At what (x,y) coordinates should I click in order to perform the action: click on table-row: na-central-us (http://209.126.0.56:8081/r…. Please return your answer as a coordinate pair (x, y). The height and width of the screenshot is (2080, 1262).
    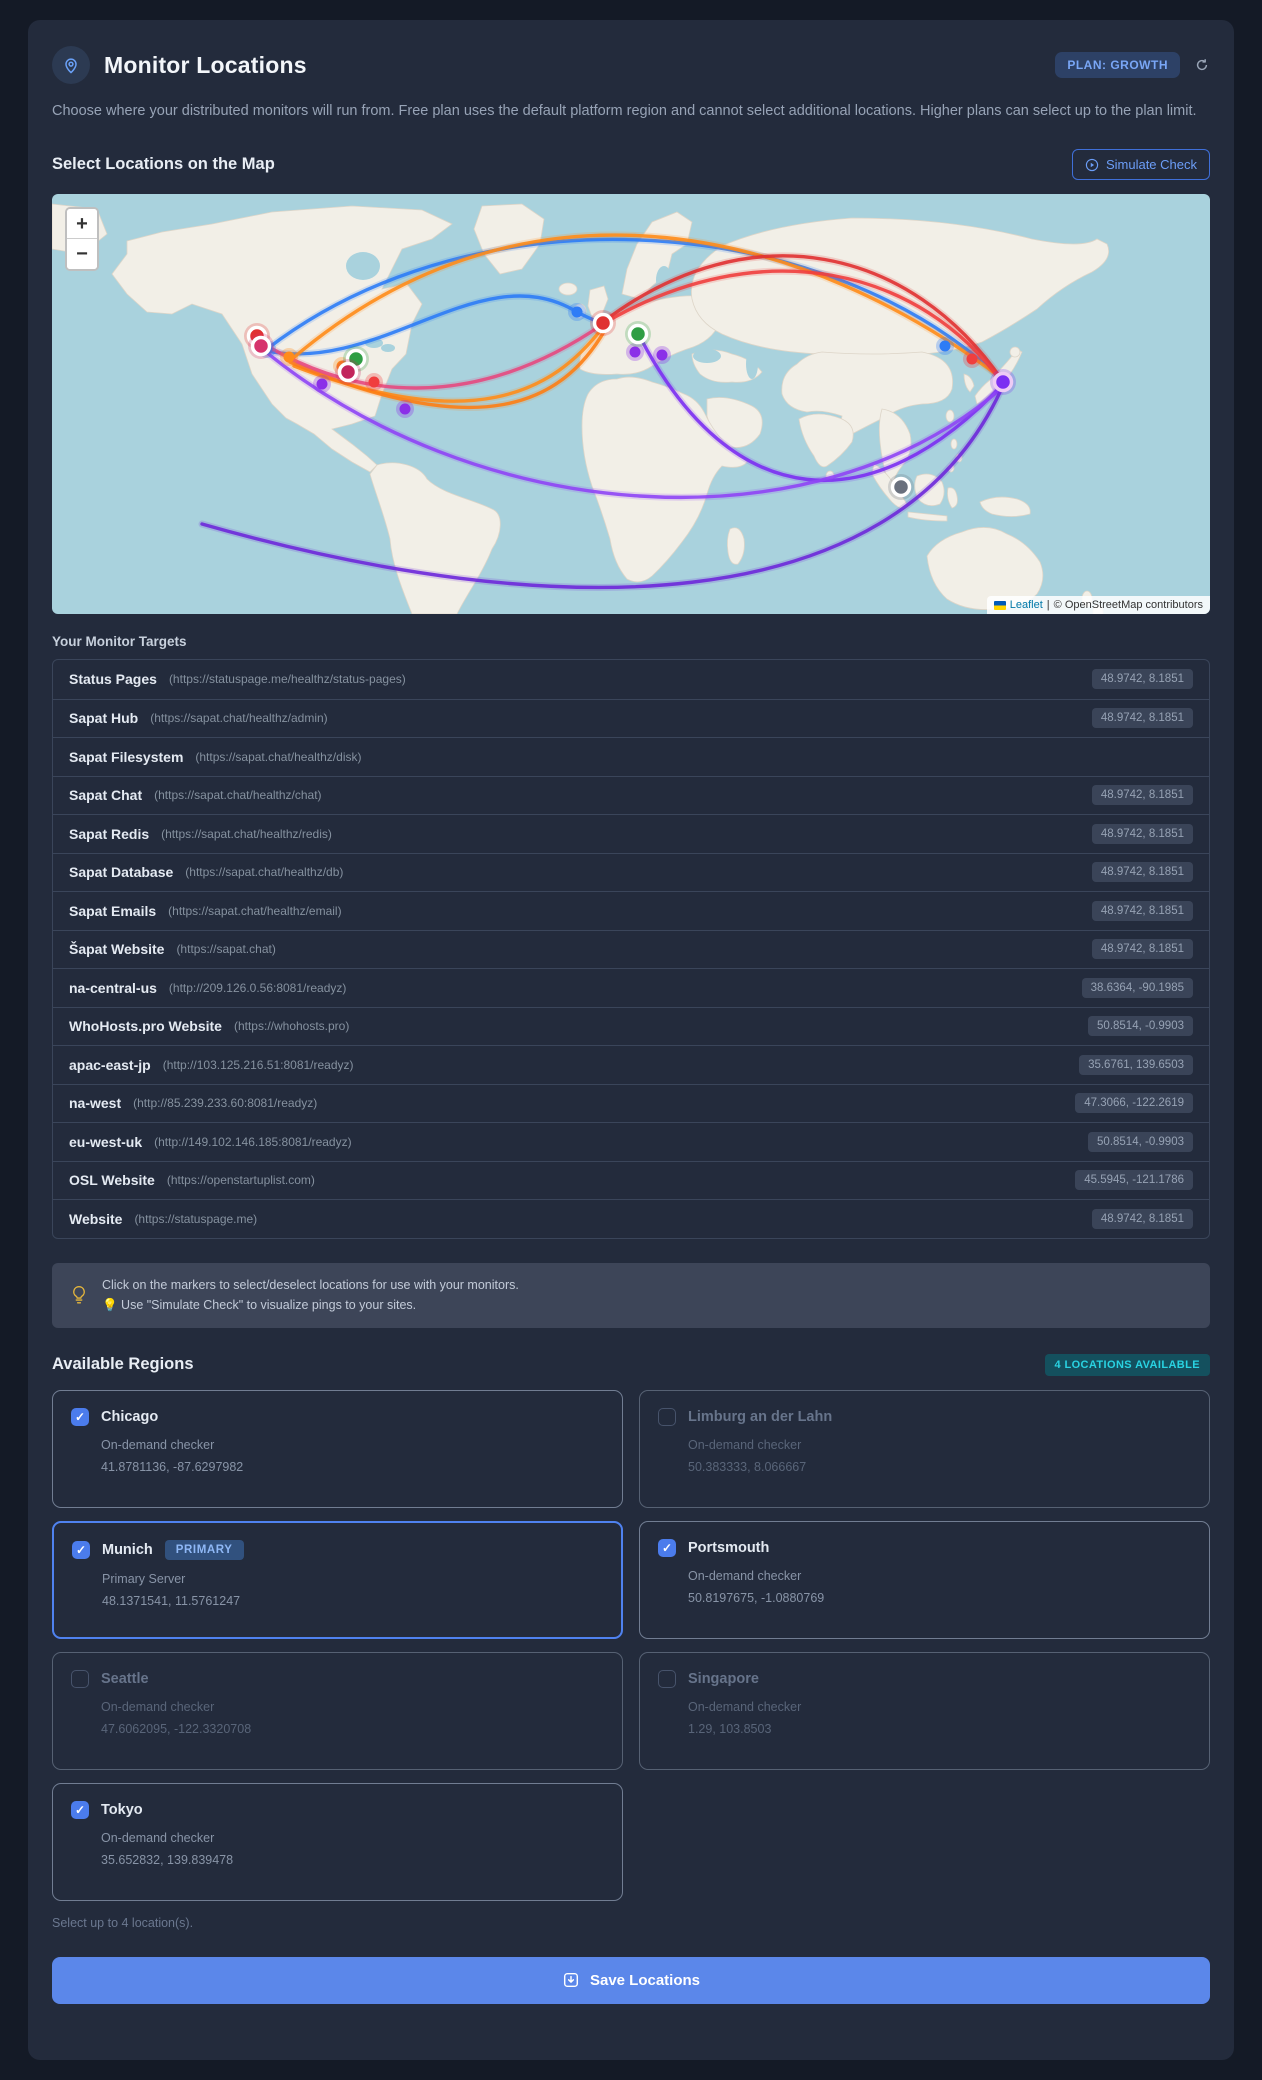
    Looking at the image, I should click on (631, 987).